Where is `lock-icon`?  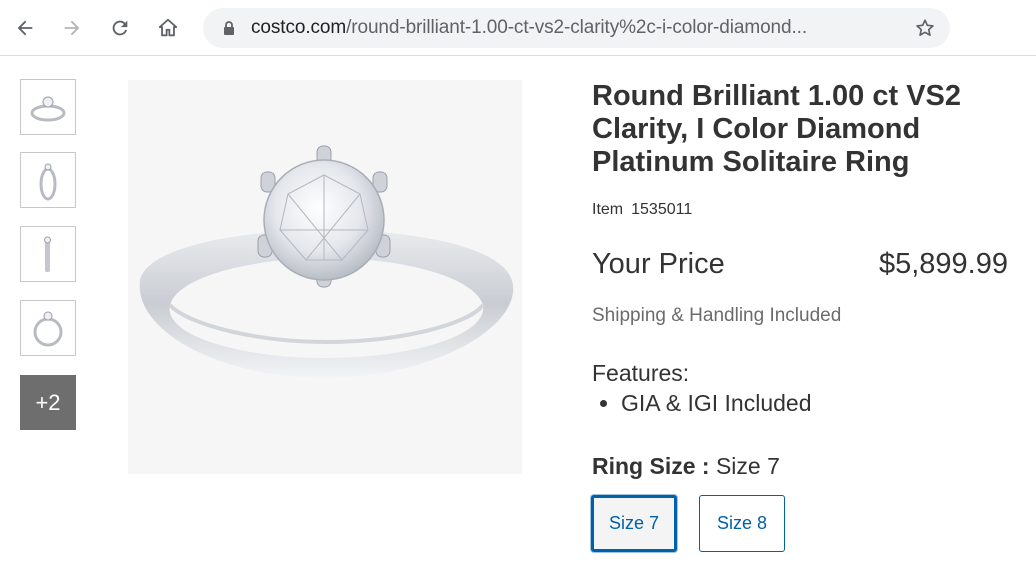
lock-icon is located at coordinates (229, 28).